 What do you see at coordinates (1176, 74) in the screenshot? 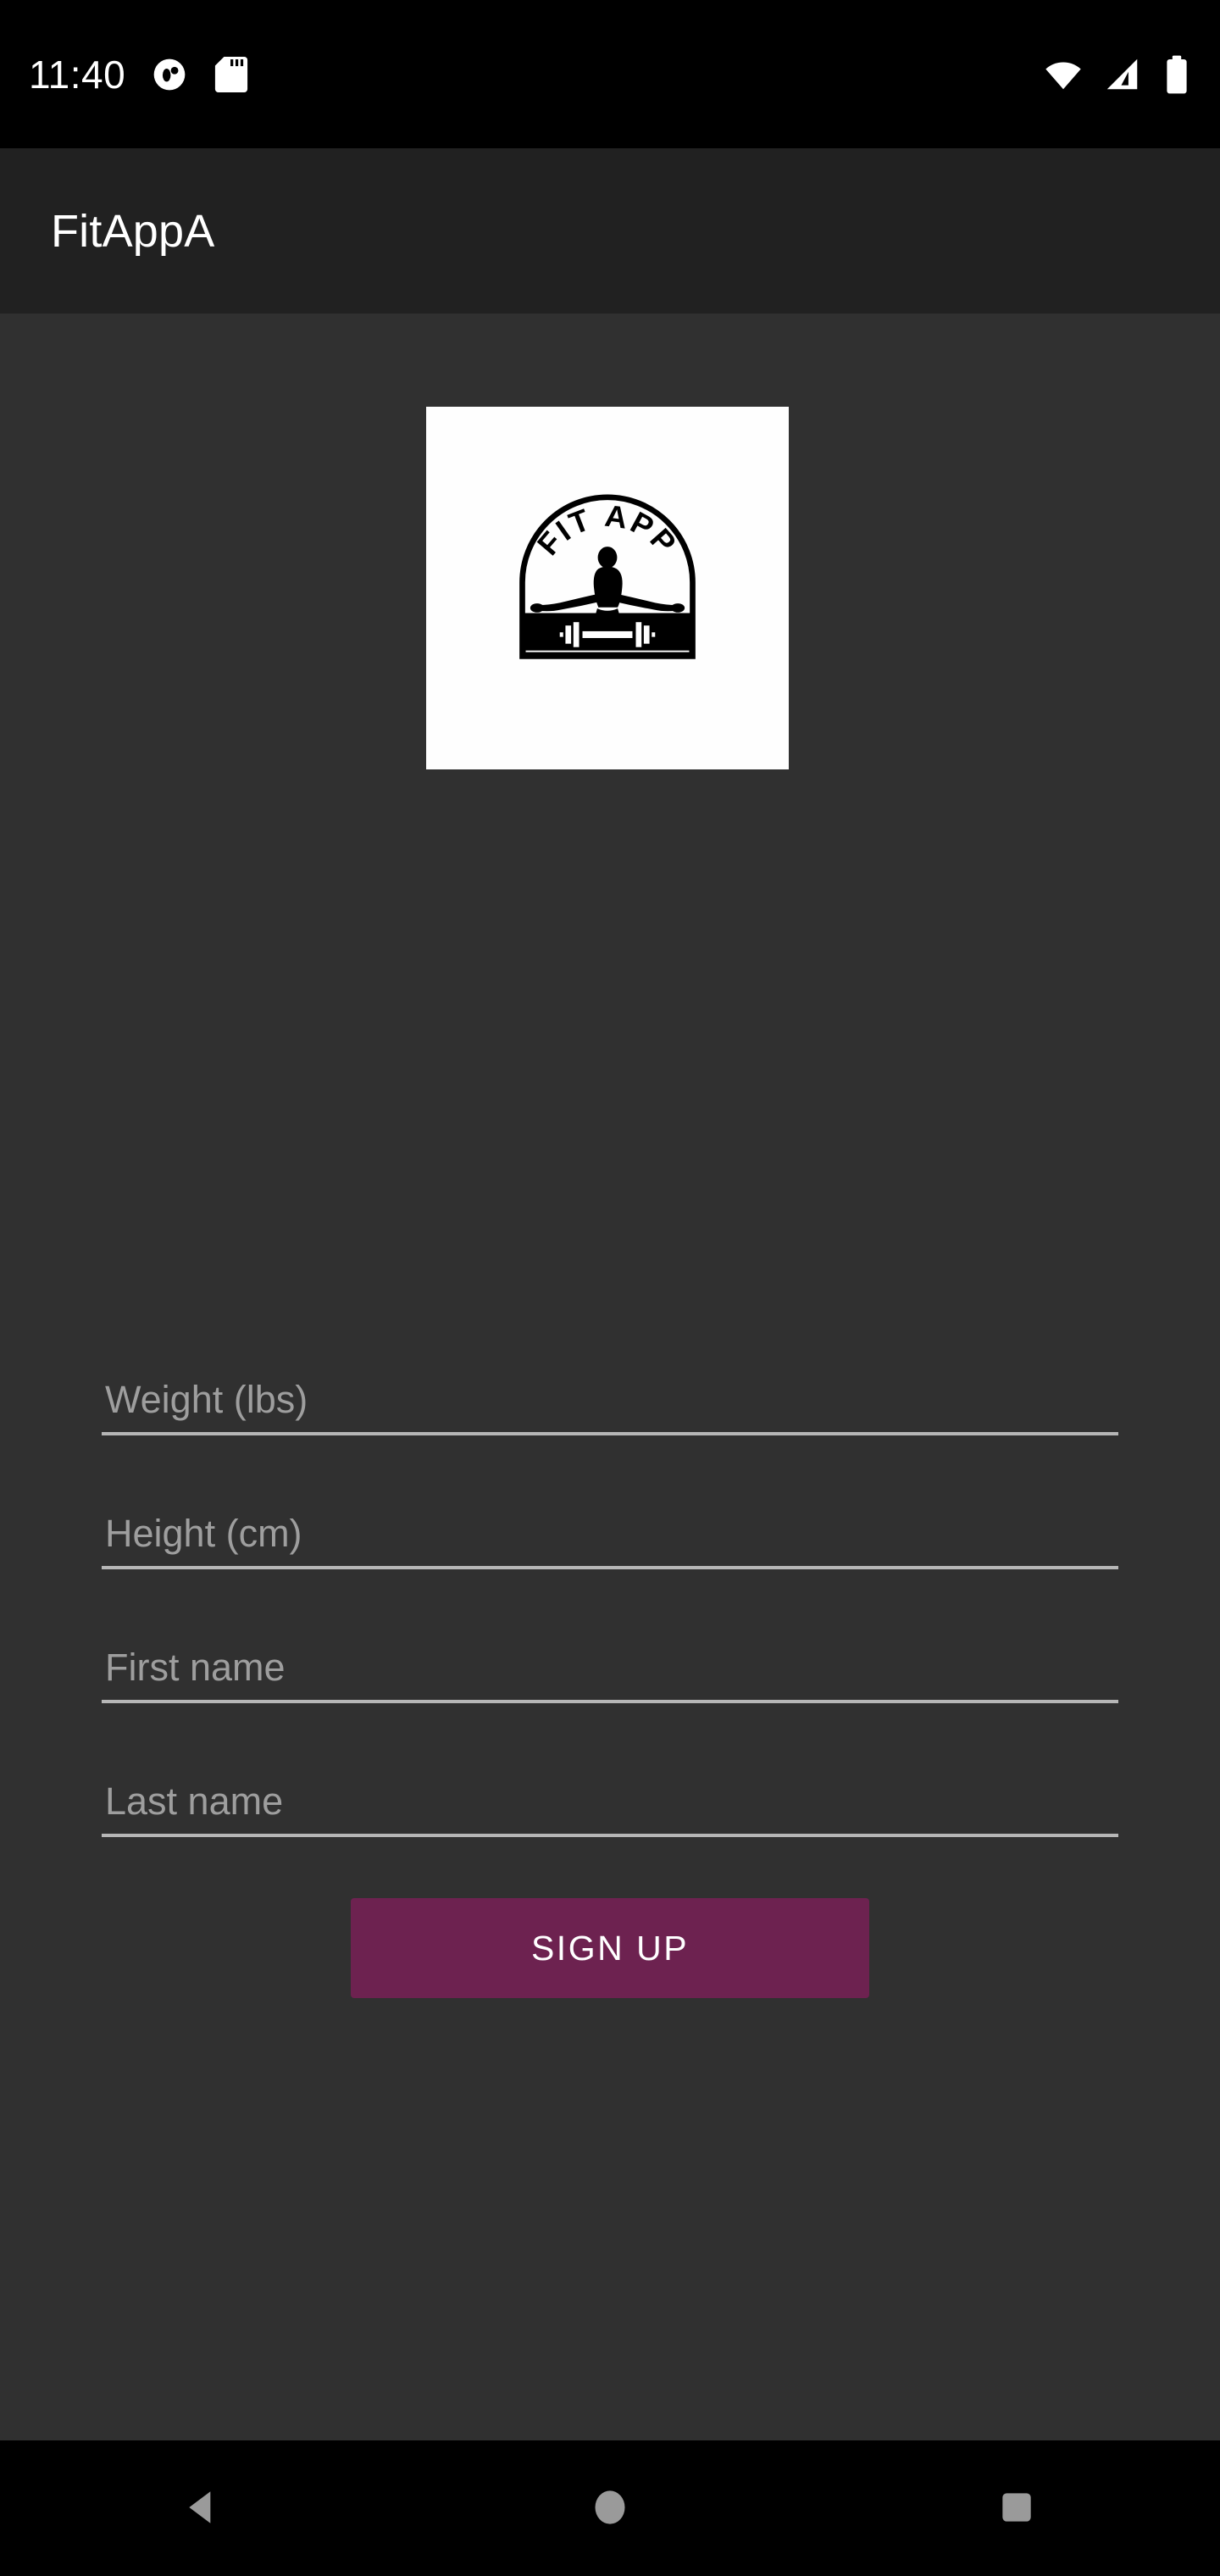
I see `battery-icon` at bounding box center [1176, 74].